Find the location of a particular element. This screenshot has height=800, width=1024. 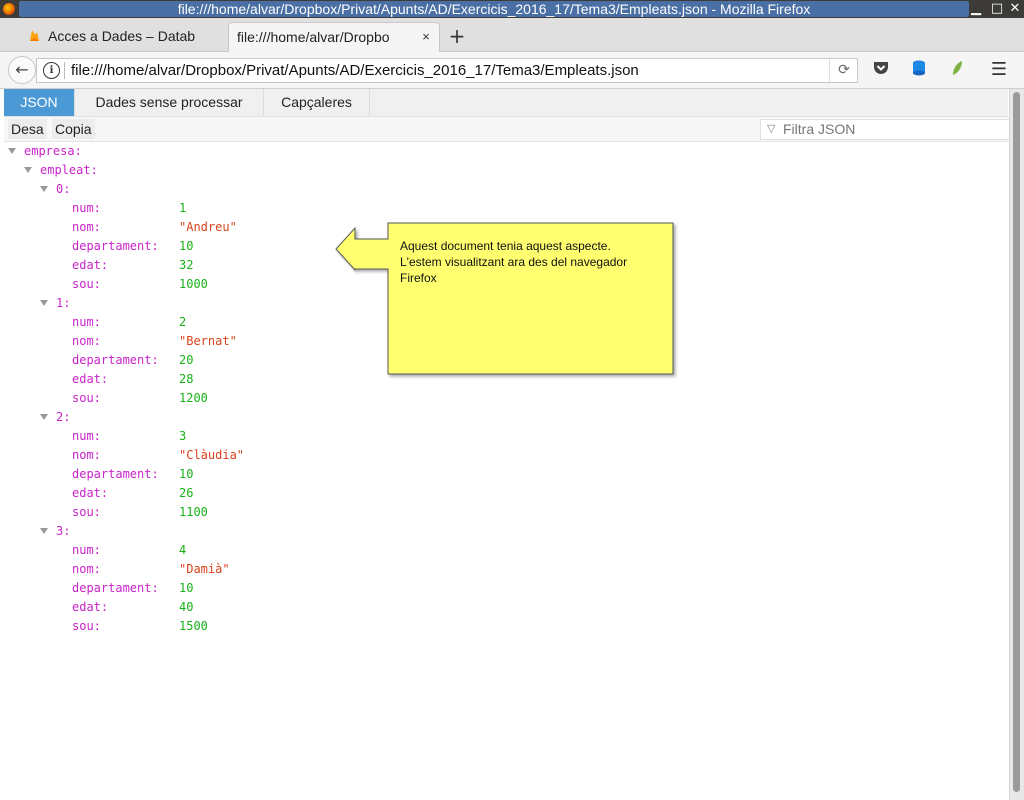

vertical-scrollbar is located at coordinates (1016, 444).